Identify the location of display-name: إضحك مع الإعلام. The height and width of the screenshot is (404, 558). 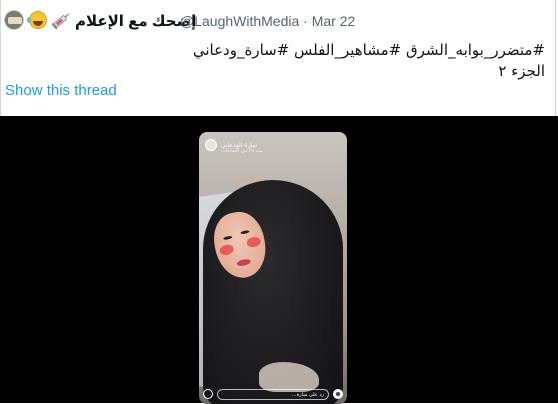
(135, 21).